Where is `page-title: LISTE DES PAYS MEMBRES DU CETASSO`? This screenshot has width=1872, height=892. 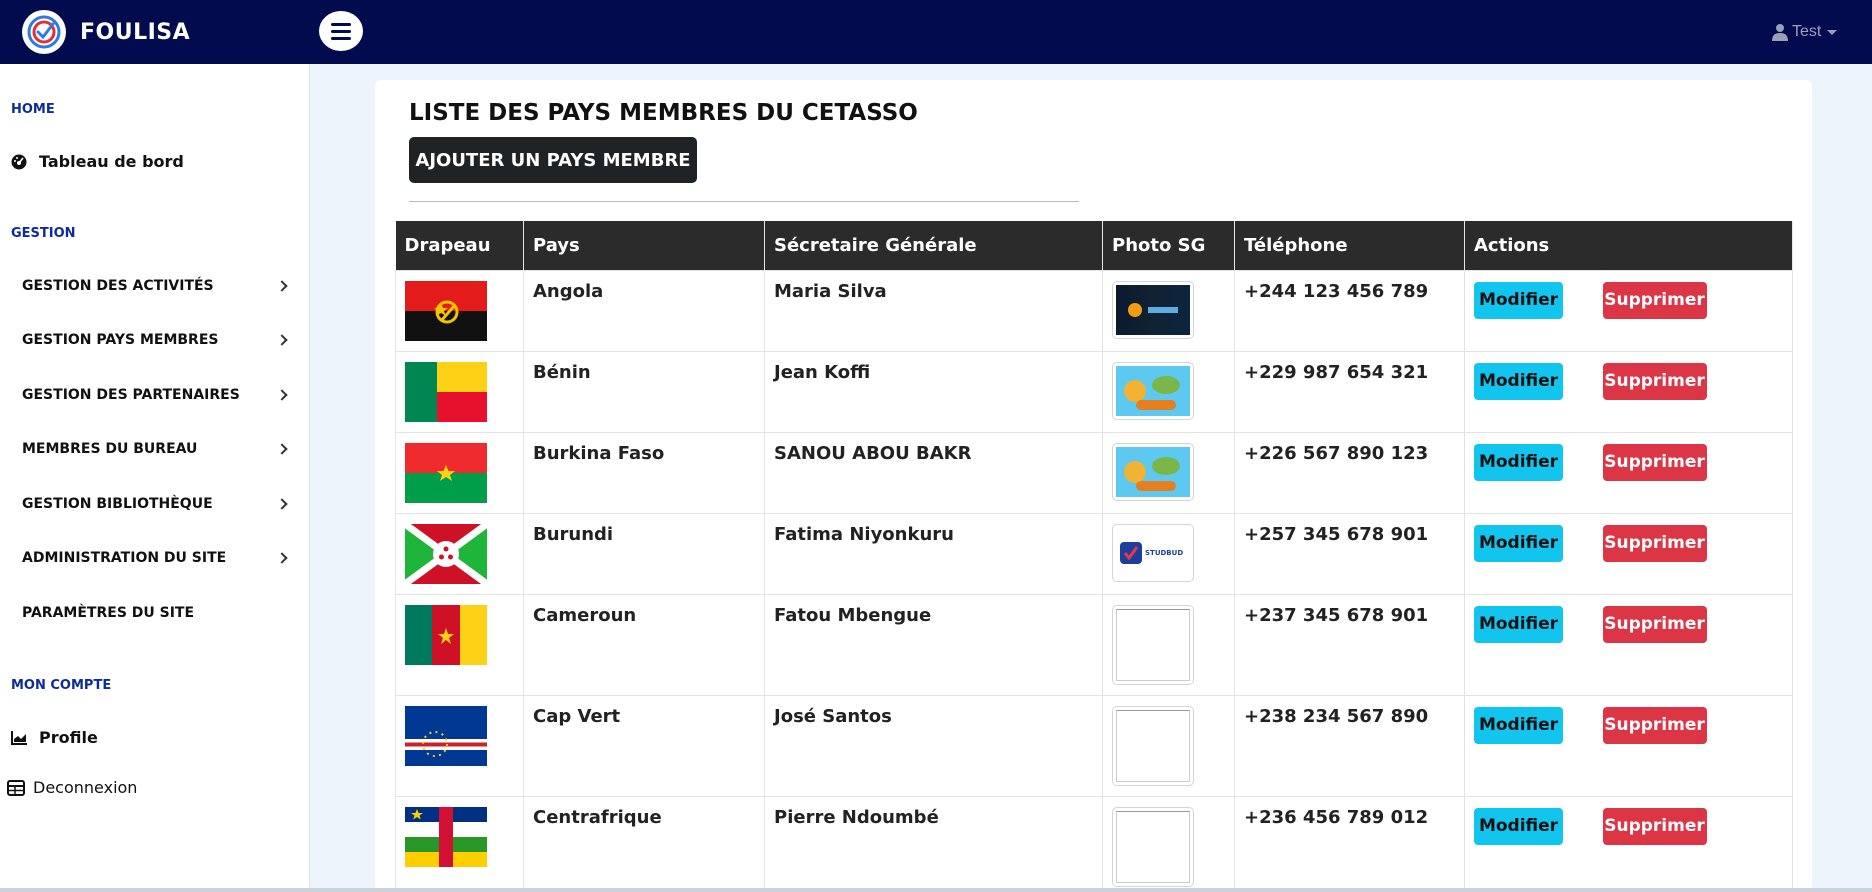 page-title: LISTE DES PAYS MEMBRES DU CETASSO is located at coordinates (663, 113).